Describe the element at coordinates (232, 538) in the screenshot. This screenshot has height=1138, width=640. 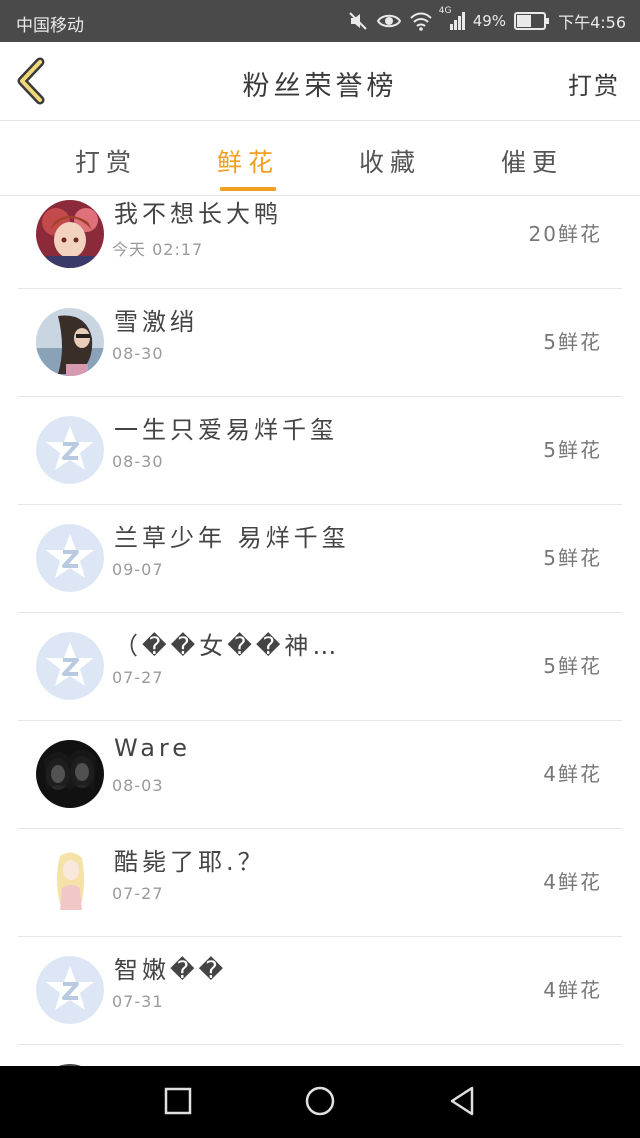
I see `fan-name: 兰草少年 易烊千玺` at that location.